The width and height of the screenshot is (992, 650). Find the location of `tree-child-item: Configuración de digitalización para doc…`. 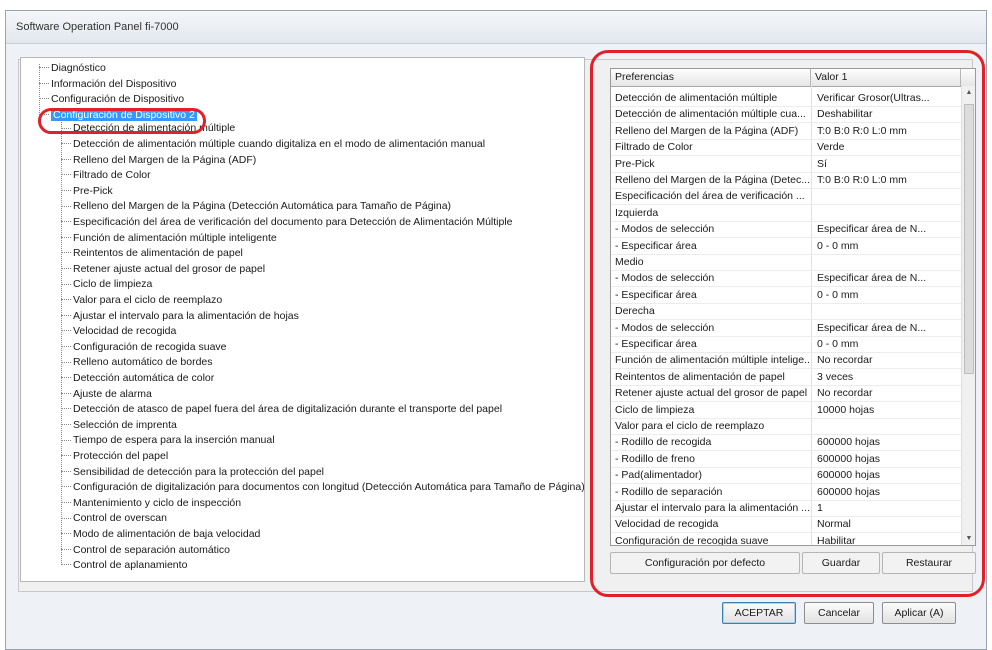

tree-child-item: Configuración de digitalización para doc… is located at coordinates (323, 487).